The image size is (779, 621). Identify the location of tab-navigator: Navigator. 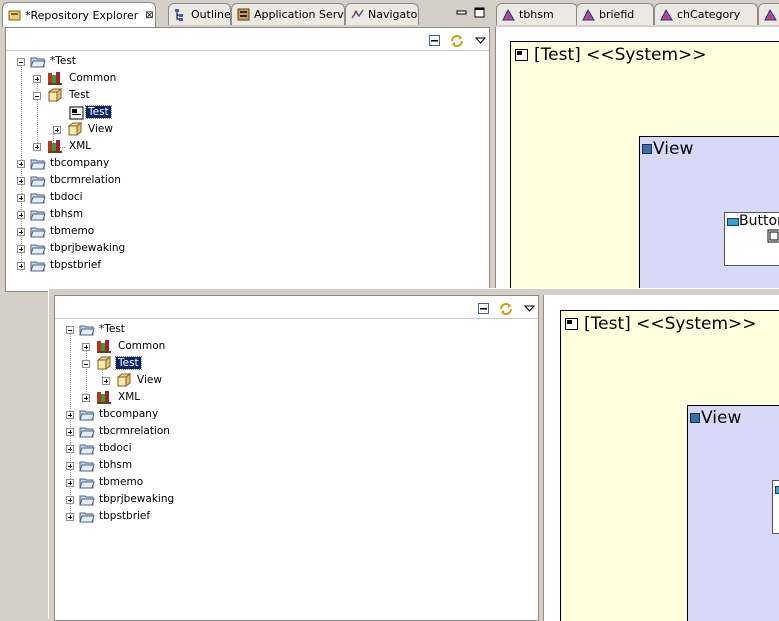
(382, 14).